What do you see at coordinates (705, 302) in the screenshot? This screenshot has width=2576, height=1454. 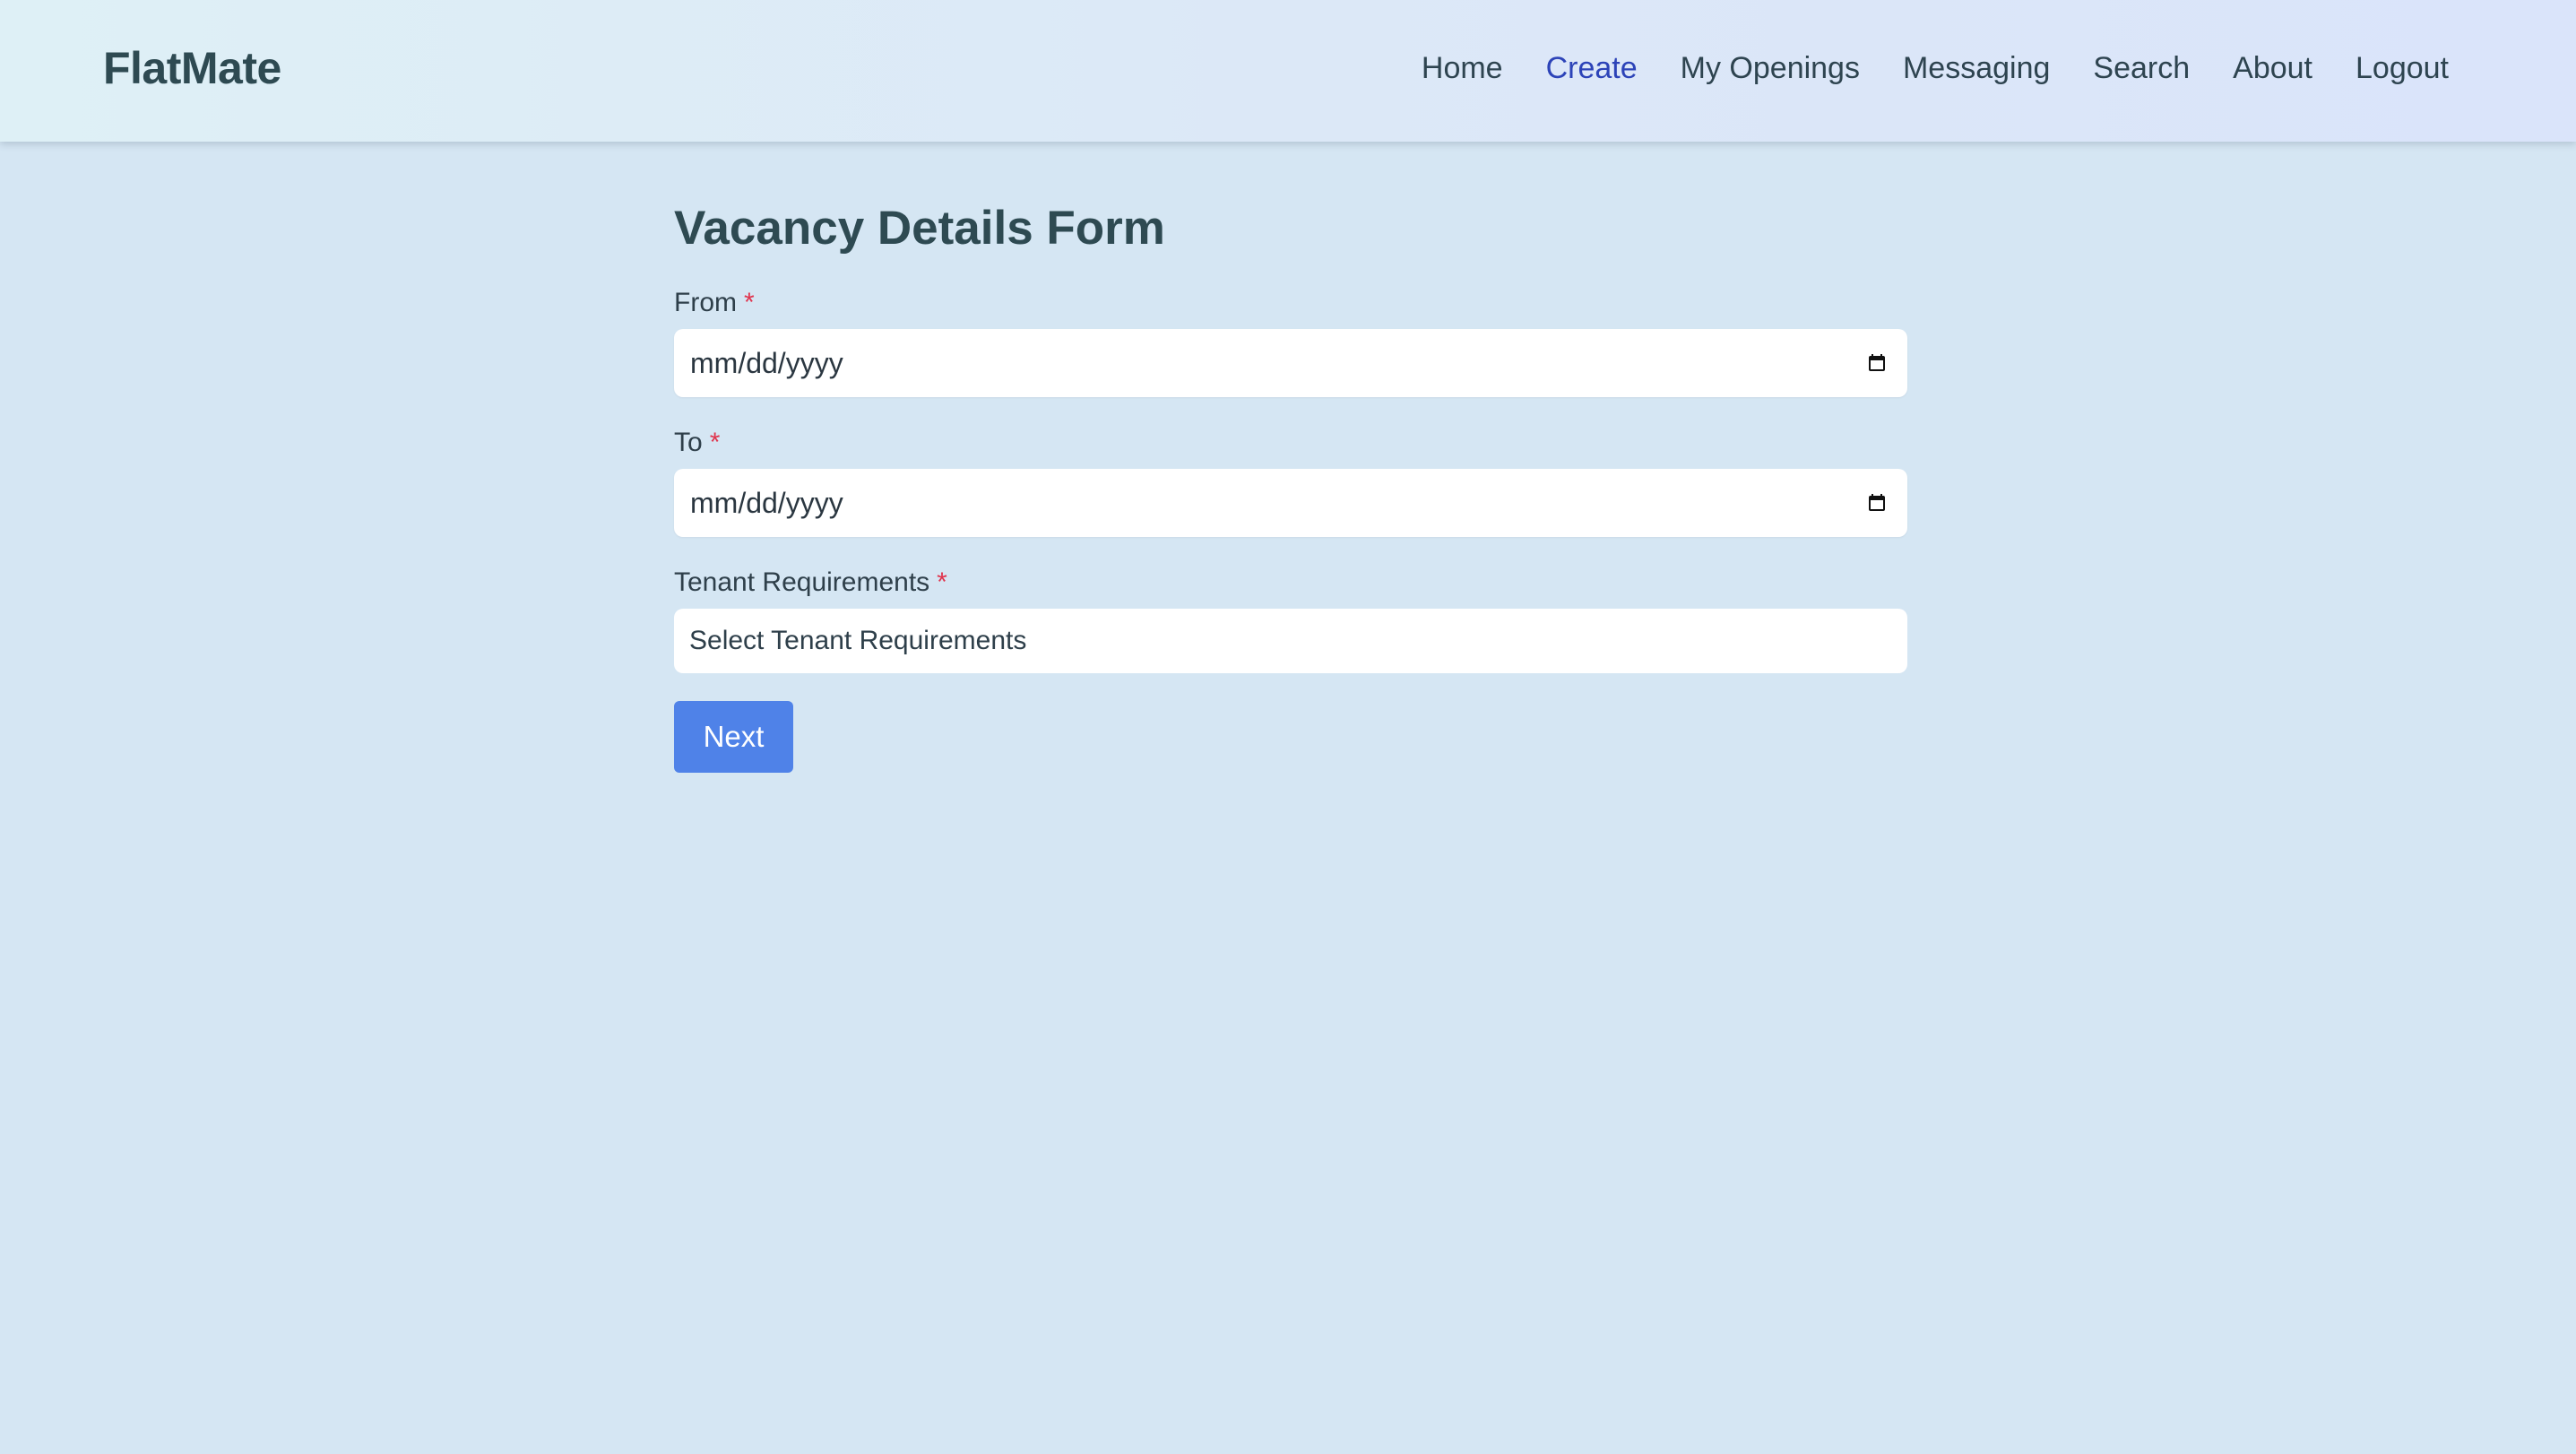 I see `from-label-text: From` at bounding box center [705, 302].